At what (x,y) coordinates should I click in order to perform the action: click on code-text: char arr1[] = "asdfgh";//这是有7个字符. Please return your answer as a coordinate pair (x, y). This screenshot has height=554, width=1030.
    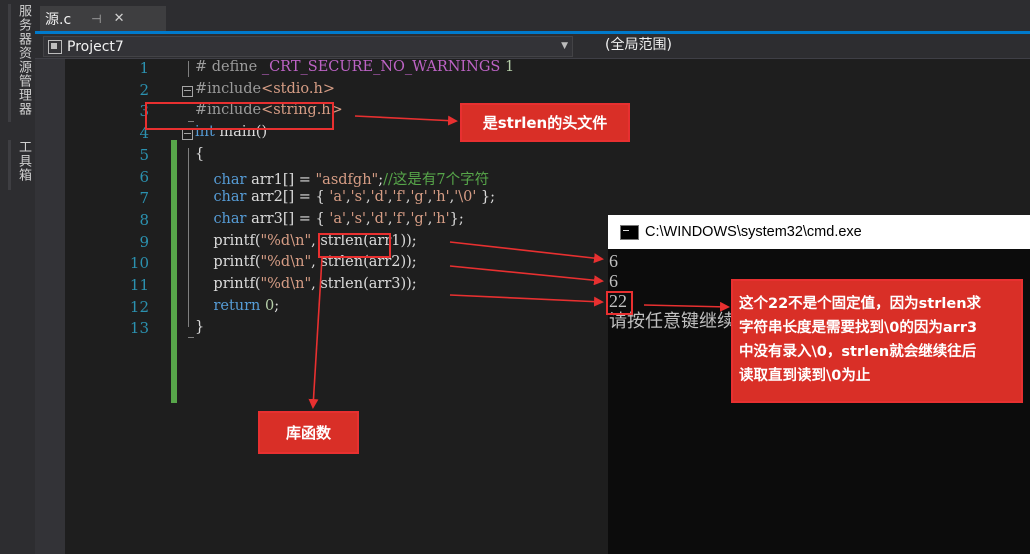
    Looking at the image, I should click on (342, 178).